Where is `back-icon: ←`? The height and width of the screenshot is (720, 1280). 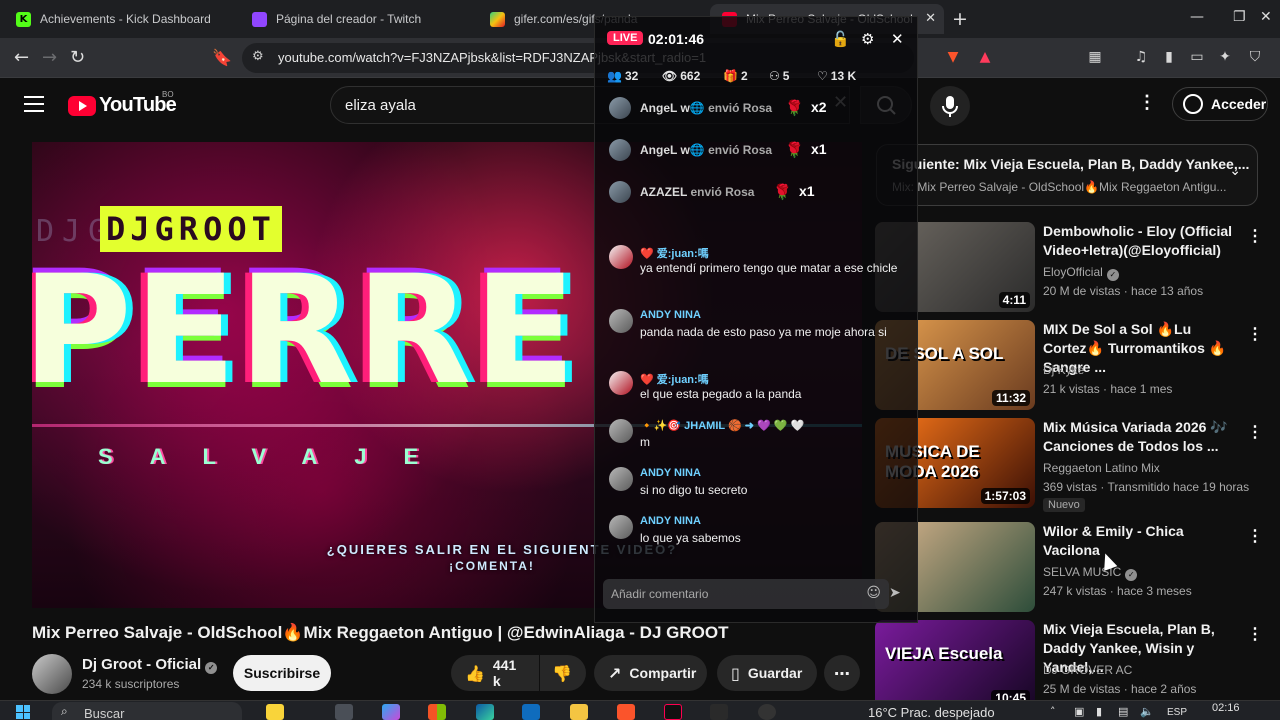 back-icon: ← is located at coordinates (21, 57).